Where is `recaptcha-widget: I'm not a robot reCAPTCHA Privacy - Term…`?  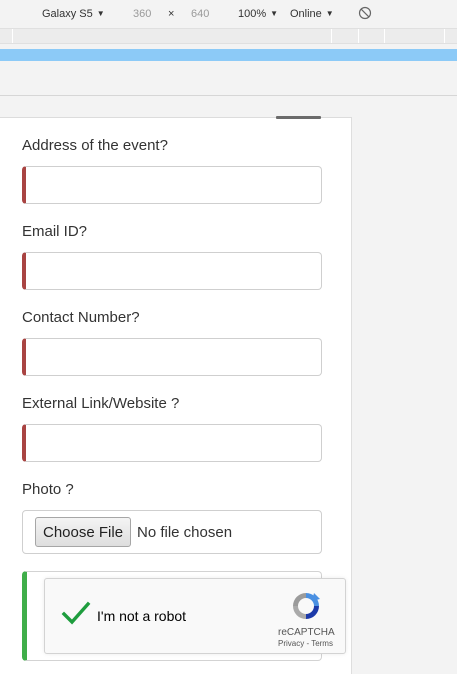
recaptcha-widget: I'm not a robot reCAPTCHA Privacy - Term… is located at coordinates (195, 616).